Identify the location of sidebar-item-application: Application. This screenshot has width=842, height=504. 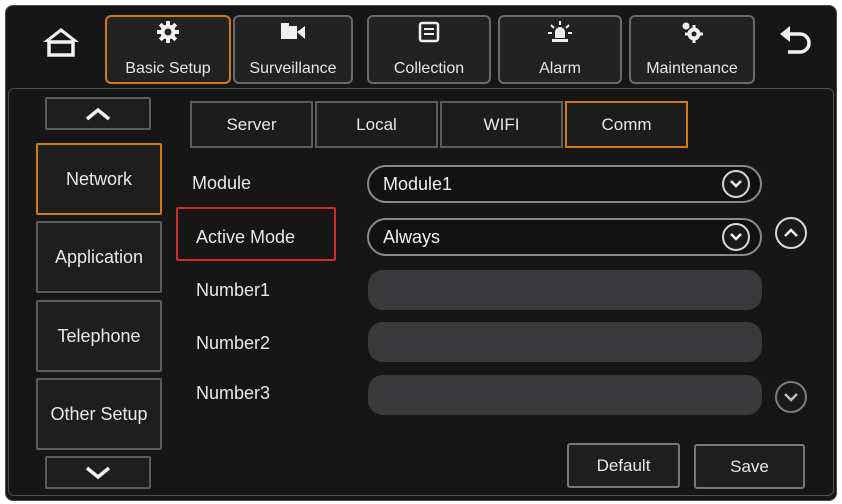
(99, 257).